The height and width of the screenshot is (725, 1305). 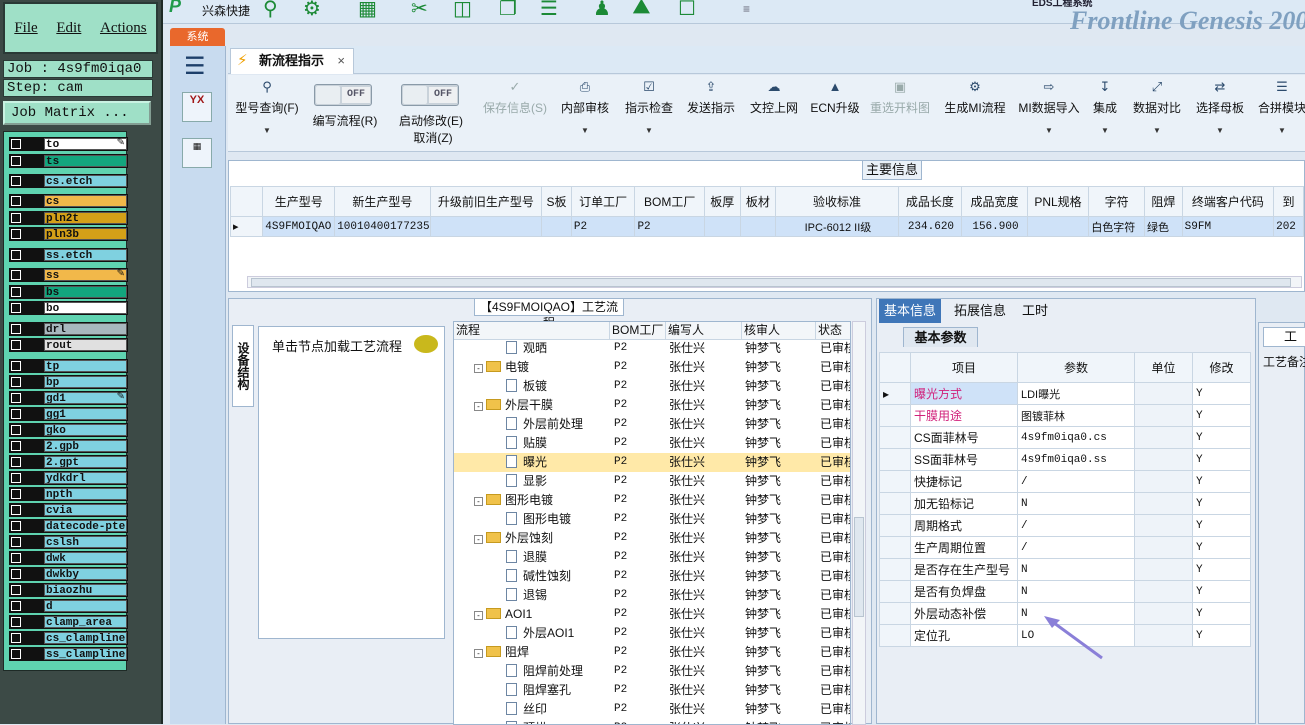 What do you see at coordinates (85, 638) in the screenshot?
I see `layer-name: cs_clampline` at bounding box center [85, 638].